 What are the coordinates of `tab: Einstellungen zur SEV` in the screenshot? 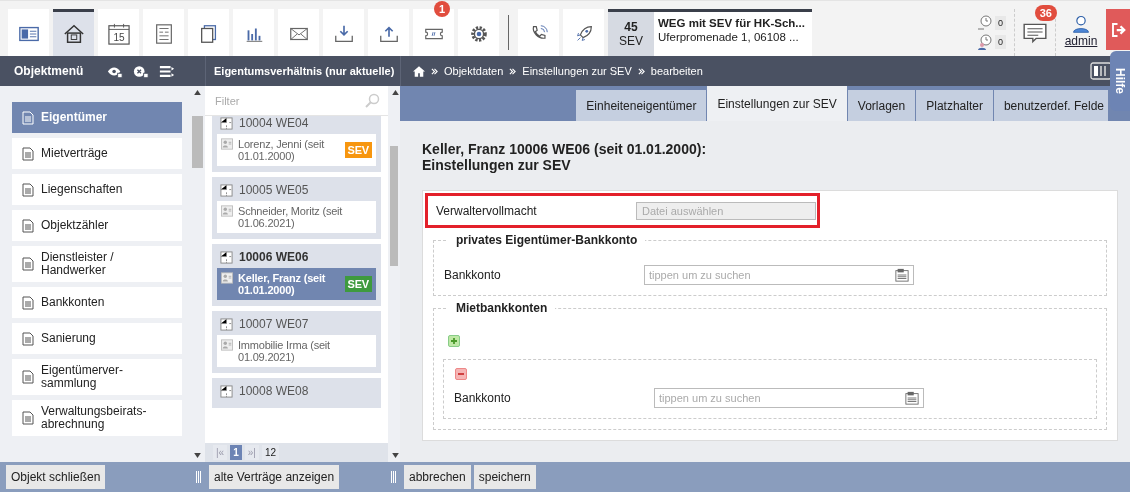 It's located at (777, 103).